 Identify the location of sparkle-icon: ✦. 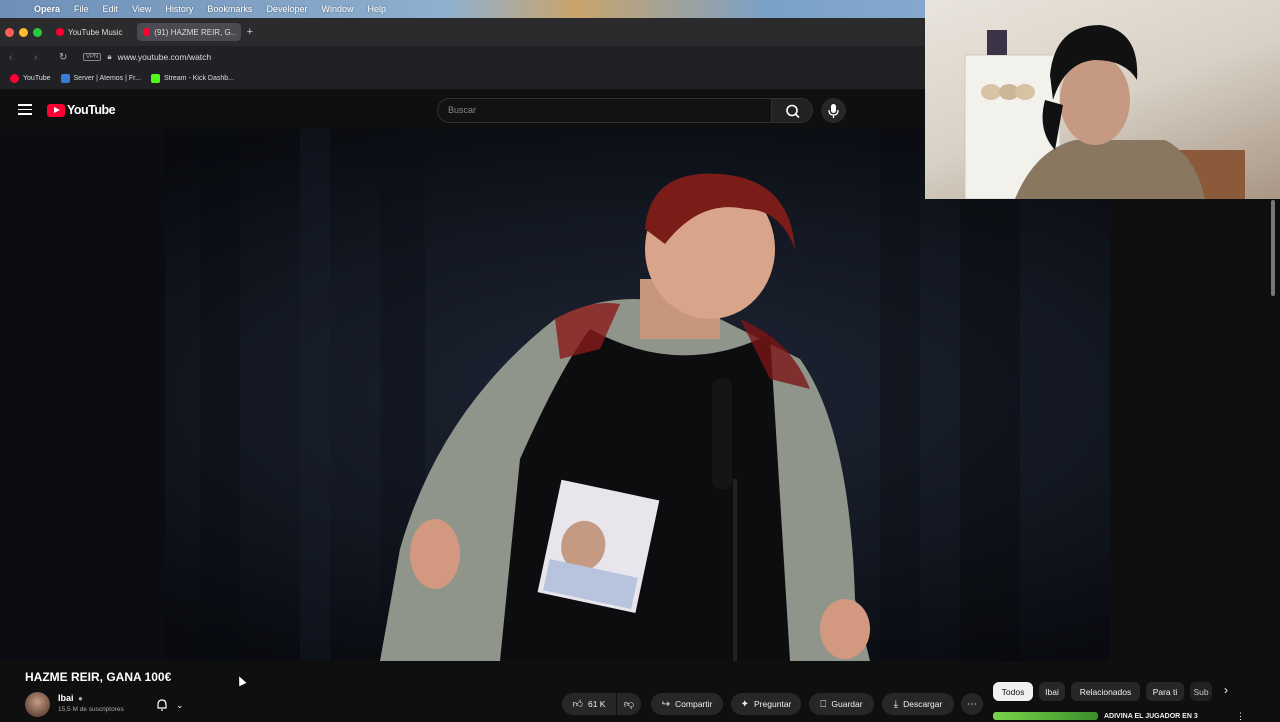
(745, 704).